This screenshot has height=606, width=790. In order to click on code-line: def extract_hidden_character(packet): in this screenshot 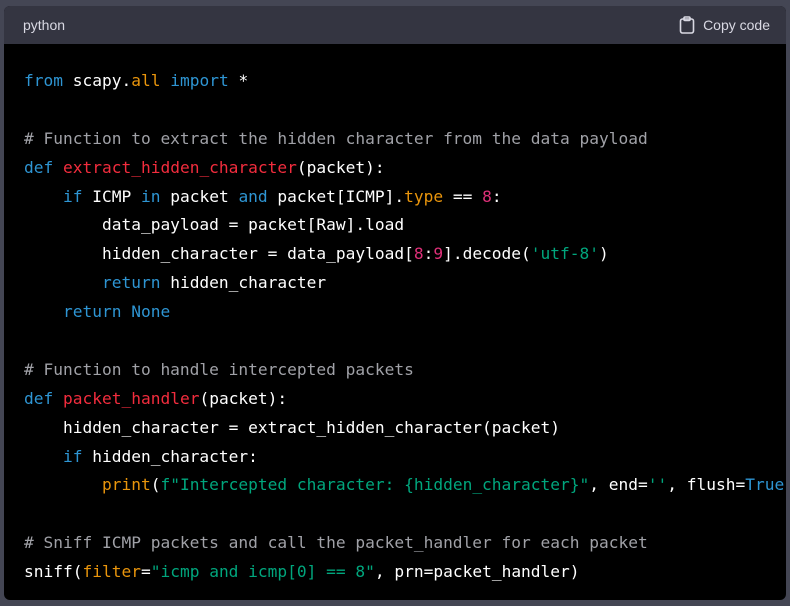, I will do `click(405, 168)`.